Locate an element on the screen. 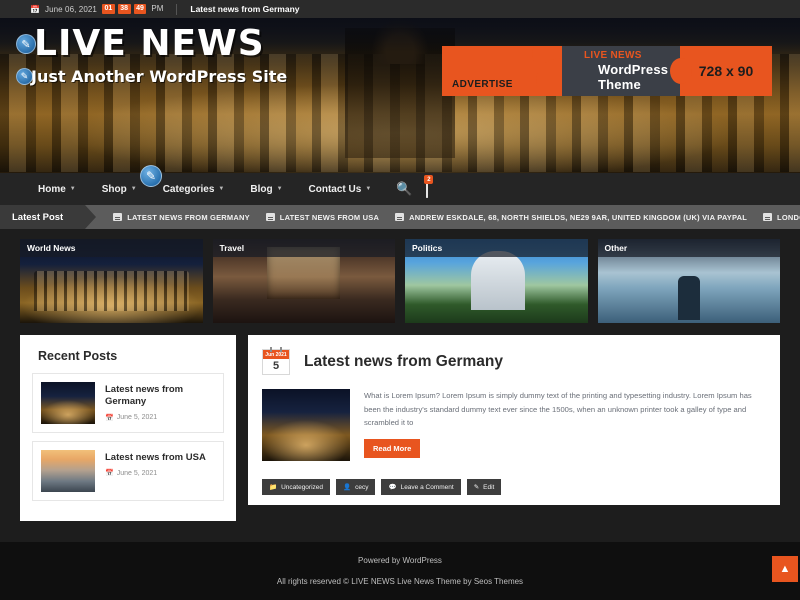 The width and height of the screenshot is (800, 600). ticker-label: Latest Post is located at coordinates (48, 217).